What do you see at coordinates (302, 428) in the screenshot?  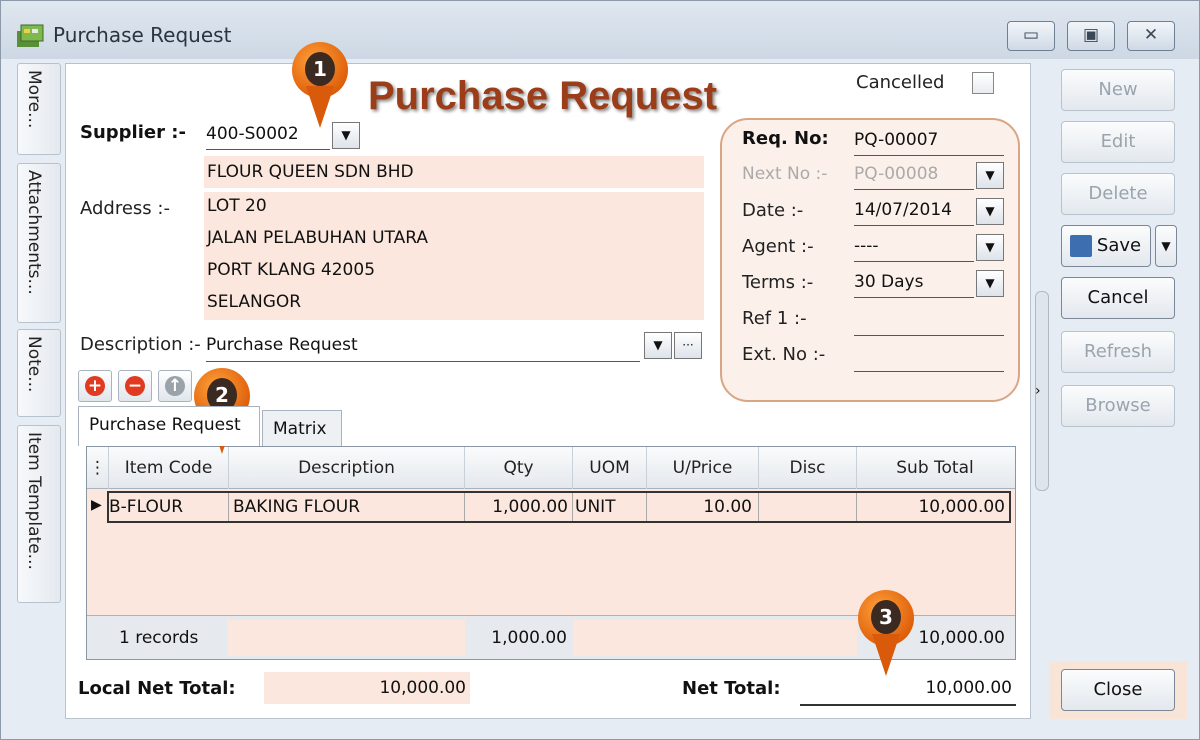 I see `tab-matrix: Matrix` at bounding box center [302, 428].